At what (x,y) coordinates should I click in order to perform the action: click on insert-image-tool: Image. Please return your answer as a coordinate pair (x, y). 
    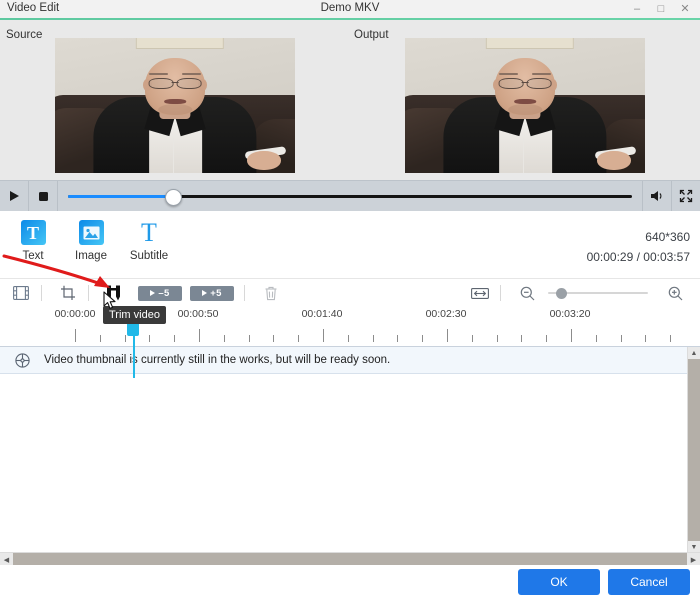
    Looking at the image, I should click on (91, 240).